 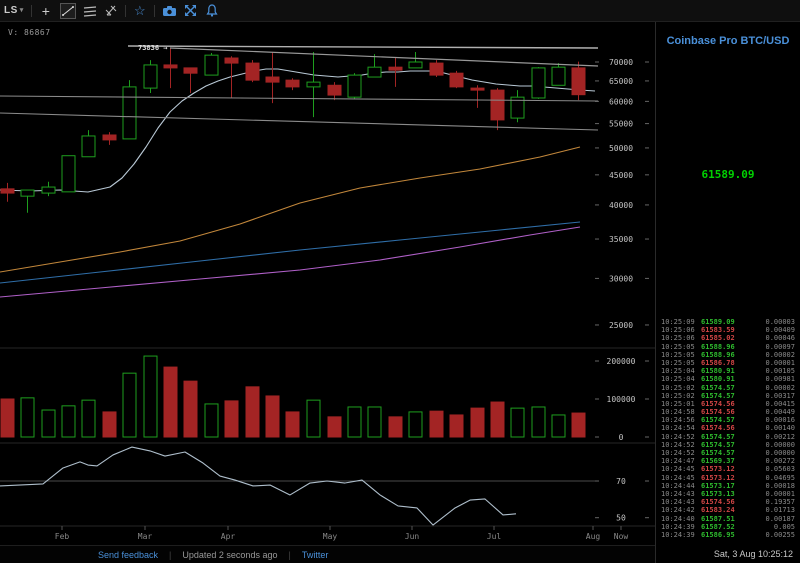 I want to click on crosshair-icon: +, so click(x=46, y=11).